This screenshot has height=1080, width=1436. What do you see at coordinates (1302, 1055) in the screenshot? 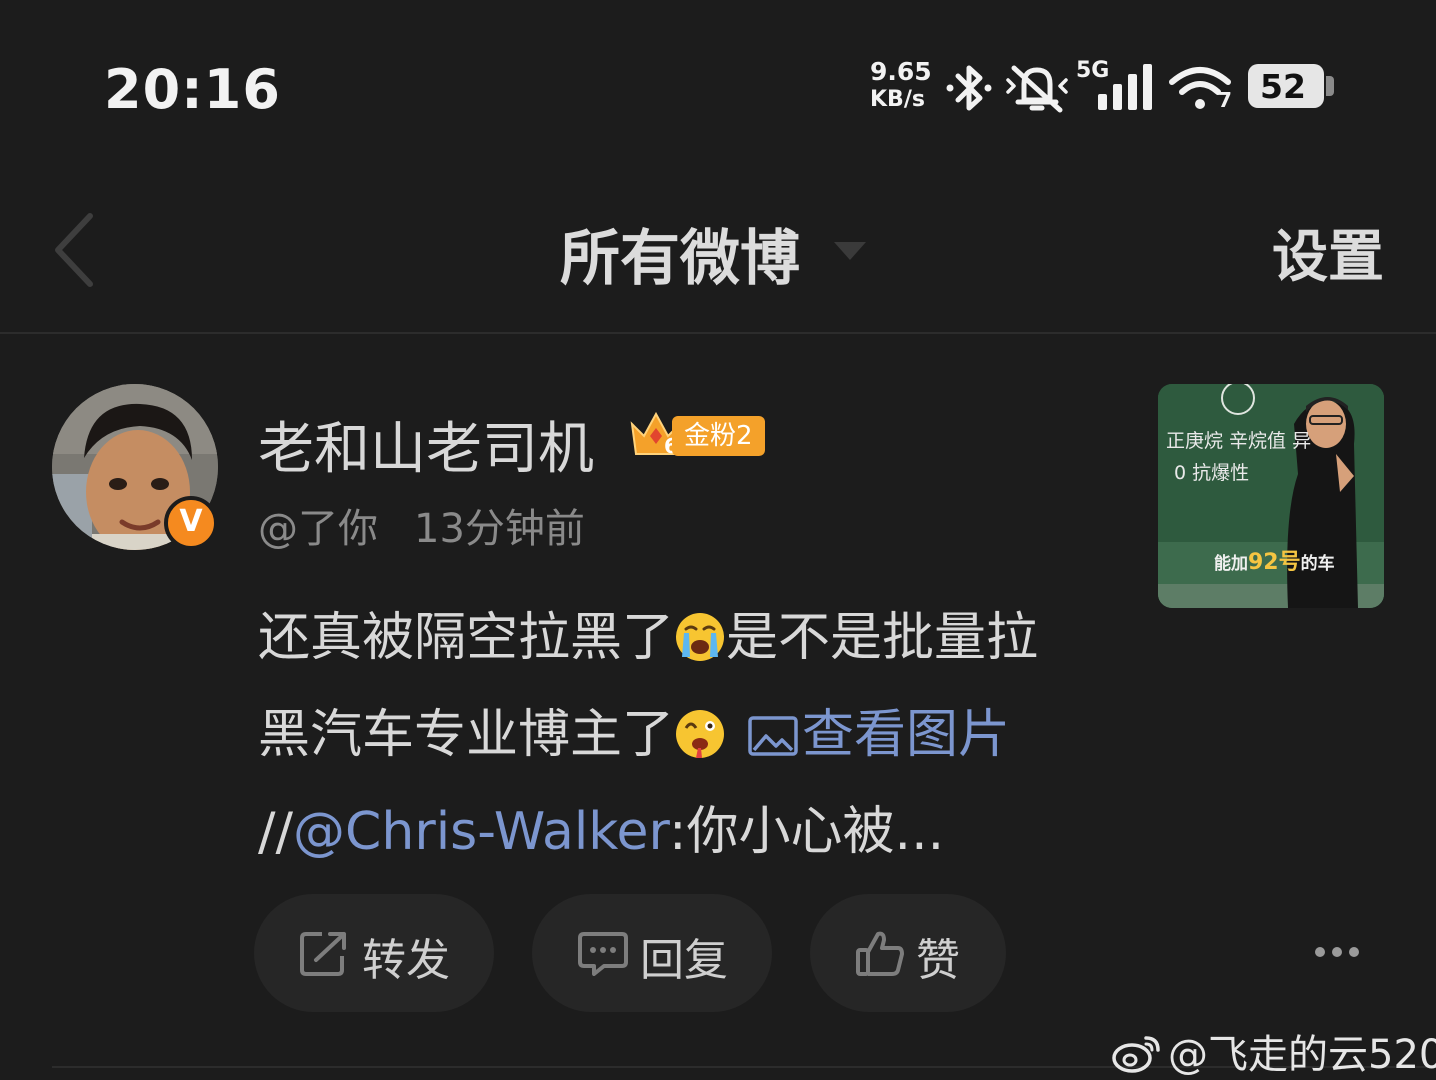
I see `watermark-text: @飞走的云520` at bounding box center [1302, 1055].